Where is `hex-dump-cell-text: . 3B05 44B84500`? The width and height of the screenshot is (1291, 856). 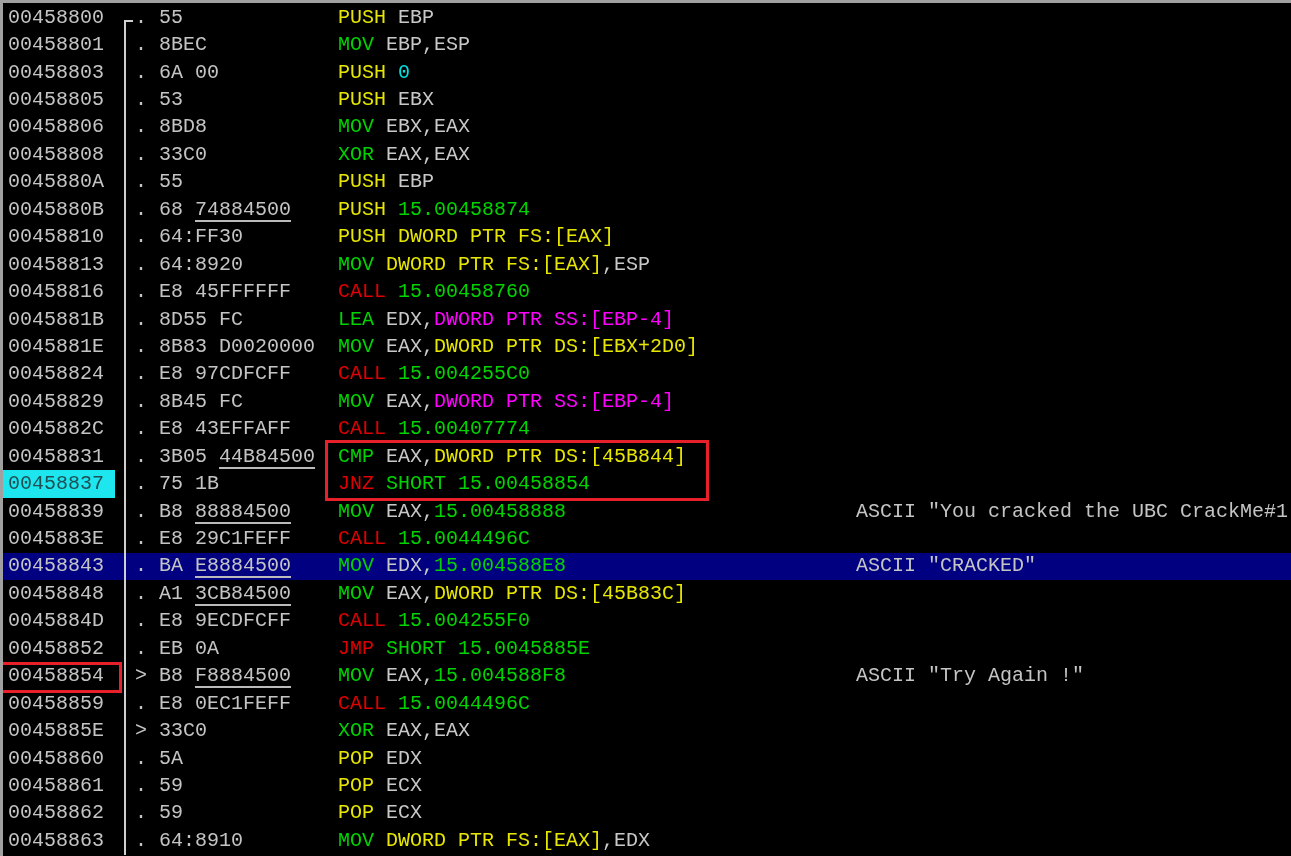 hex-dump-cell-text: . 3B05 44B84500 is located at coordinates (226, 456).